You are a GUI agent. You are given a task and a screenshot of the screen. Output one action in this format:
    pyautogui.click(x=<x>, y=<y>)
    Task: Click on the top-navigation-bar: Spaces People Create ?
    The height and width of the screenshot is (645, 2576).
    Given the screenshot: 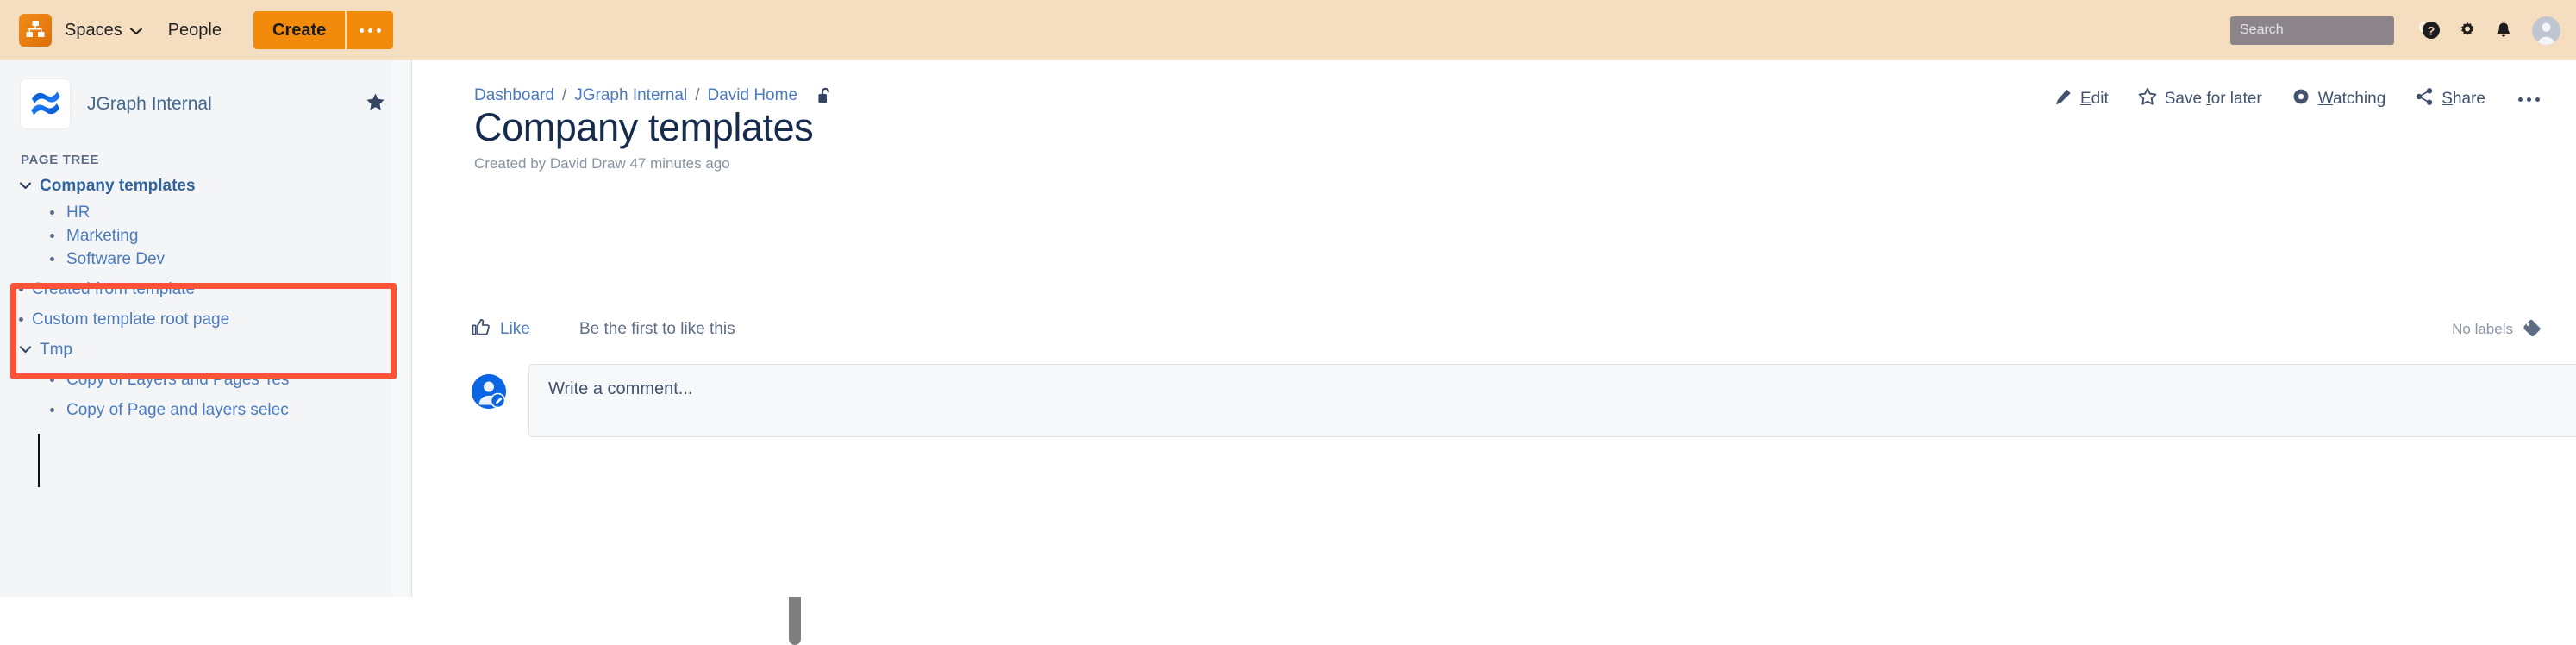 What is the action you would take?
    pyautogui.click(x=1288, y=30)
    